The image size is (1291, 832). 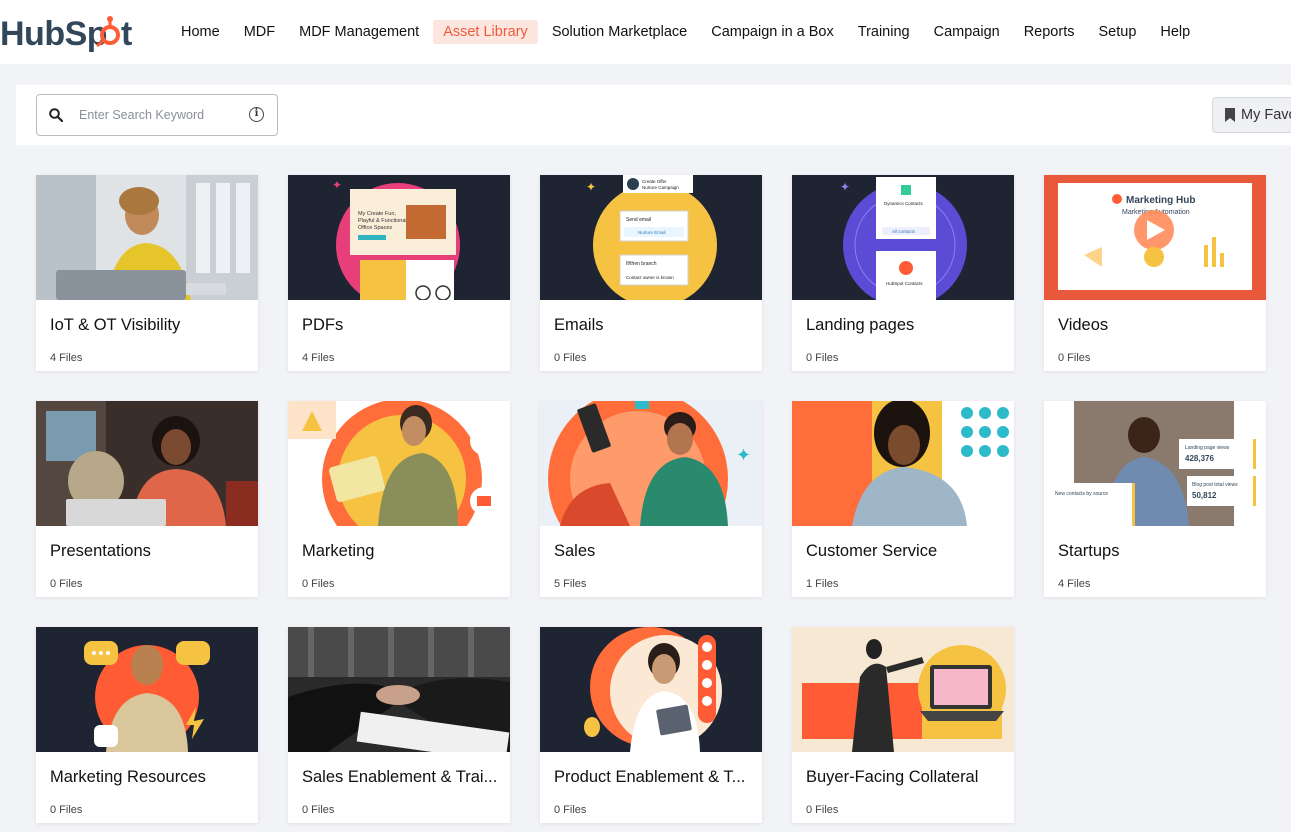 I want to click on nav-item-mdf-management: MDF Management, so click(x=359, y=32).